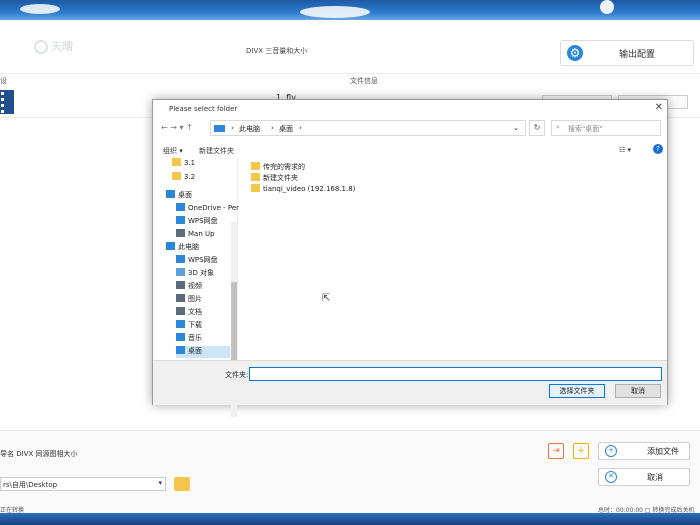  I want to click on tree-item: Man Up, so click(203, 235).